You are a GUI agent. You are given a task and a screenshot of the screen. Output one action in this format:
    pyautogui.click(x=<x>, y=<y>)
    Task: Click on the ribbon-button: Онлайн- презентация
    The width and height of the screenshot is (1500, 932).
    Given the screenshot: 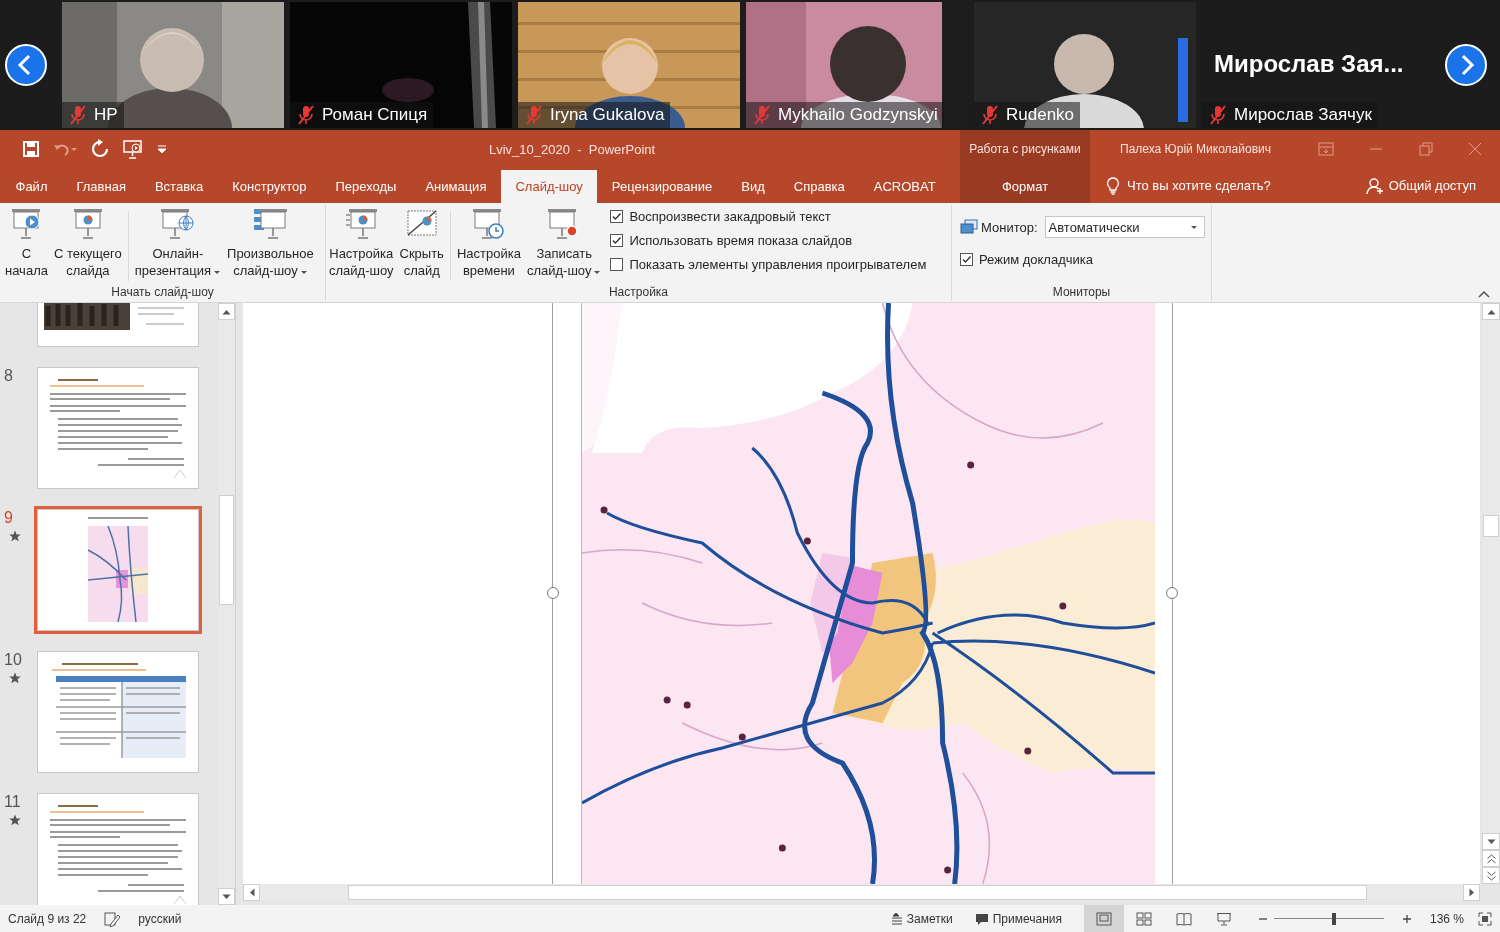 What is the action you would take?
    pyautogui.click(x=178, y=242)
    